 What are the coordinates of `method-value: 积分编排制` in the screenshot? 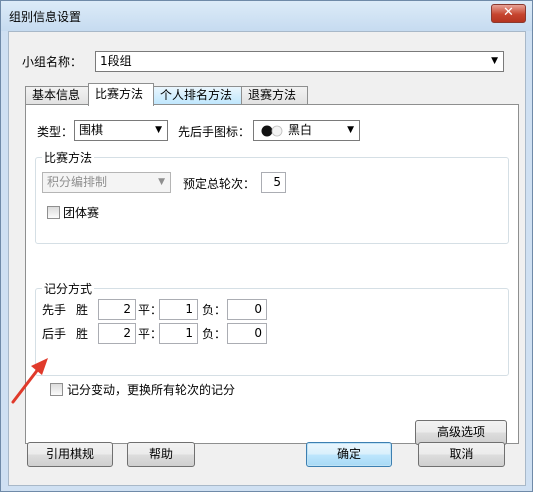 It's located at (77, 182).